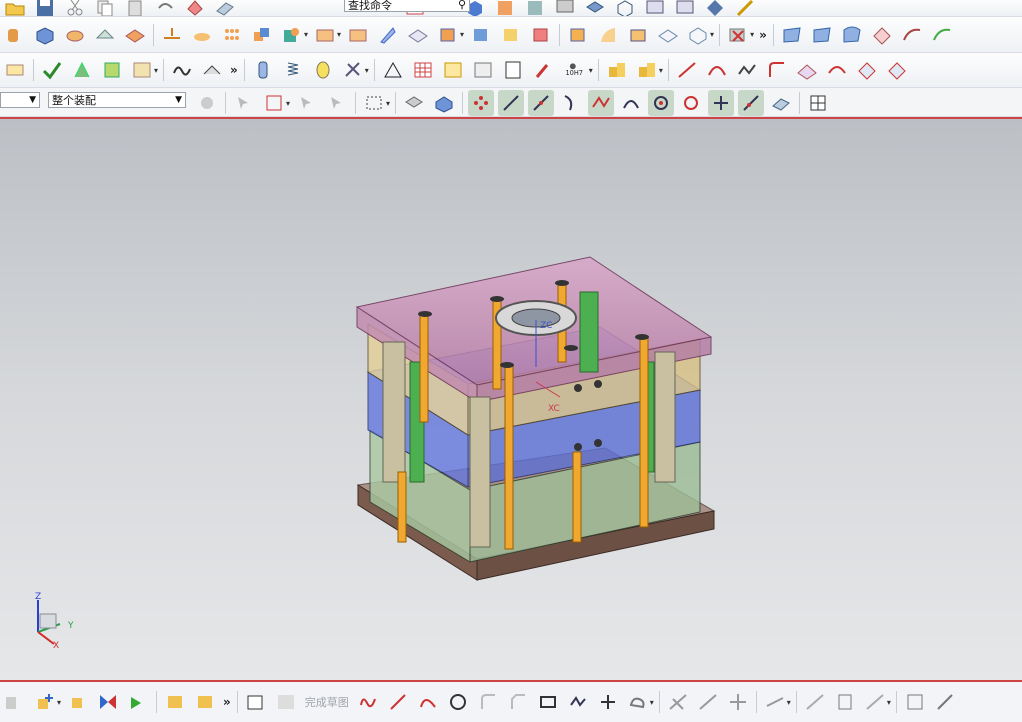 The height and width of the screenshot is (722, 1022). I want to click on select-component-icon, so click(337, 103).